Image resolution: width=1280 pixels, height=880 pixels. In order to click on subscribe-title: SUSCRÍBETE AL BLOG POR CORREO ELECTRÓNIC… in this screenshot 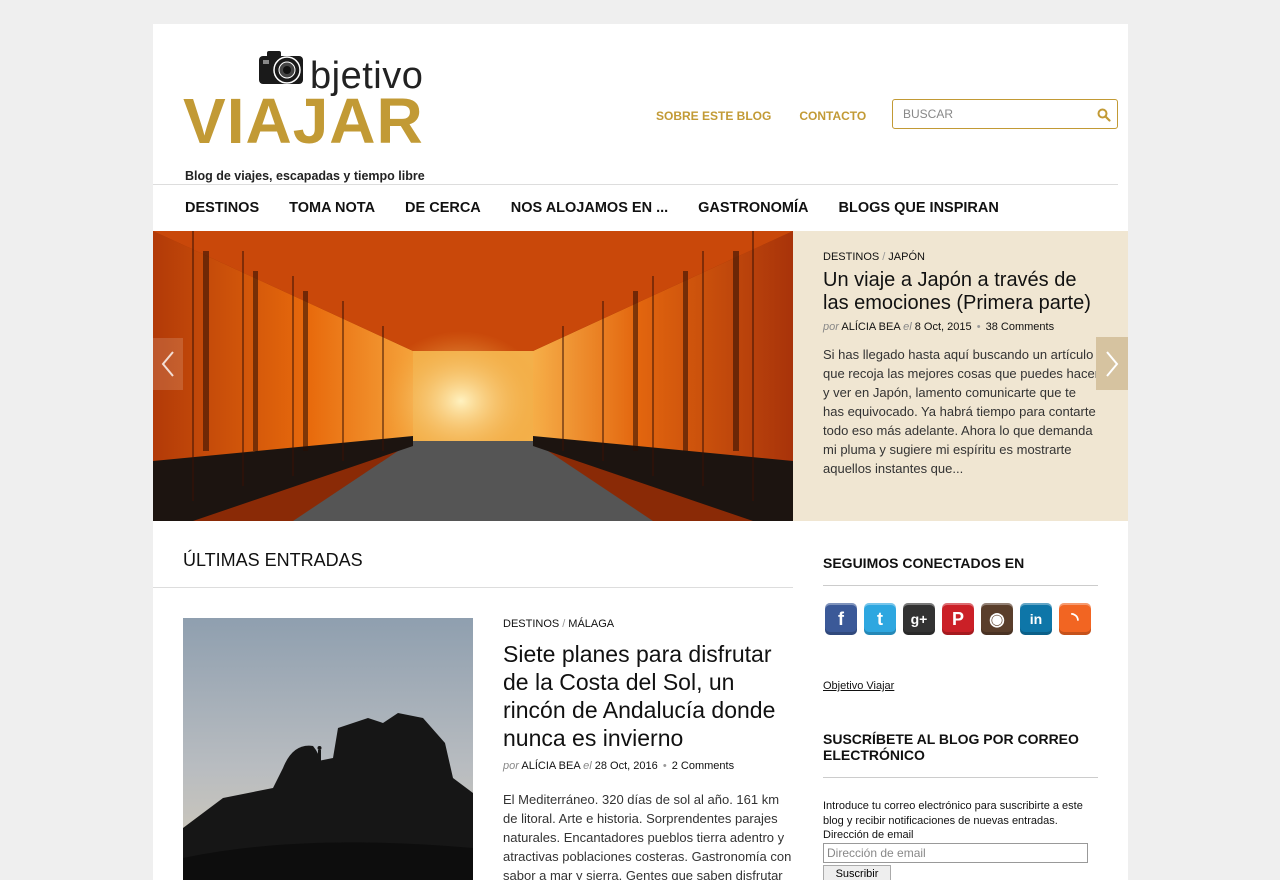, I will do `click(951, 747)`.